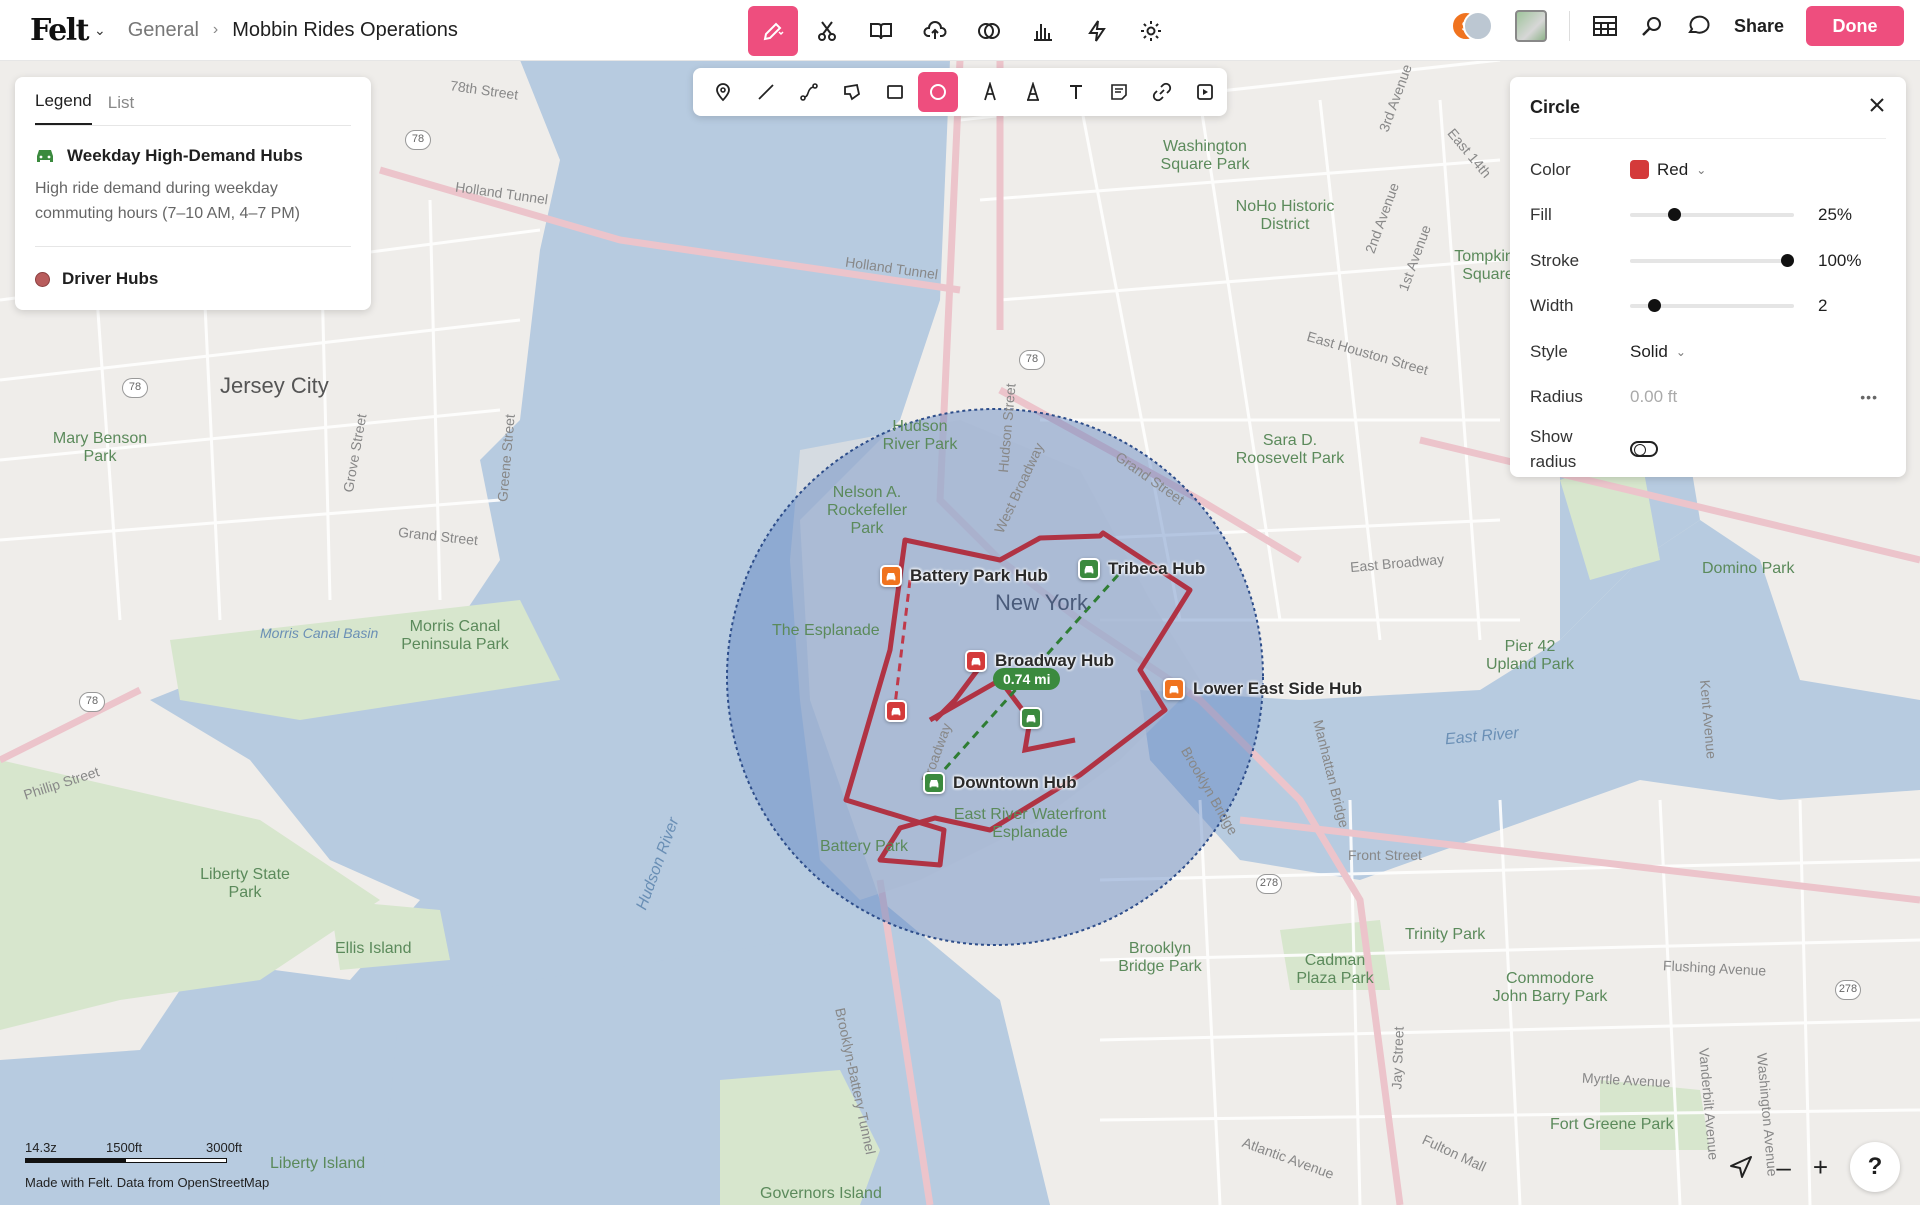 The image size is (1920, 1205). I want to click on scale-label-1: 1500ft, so click(124, 1147).